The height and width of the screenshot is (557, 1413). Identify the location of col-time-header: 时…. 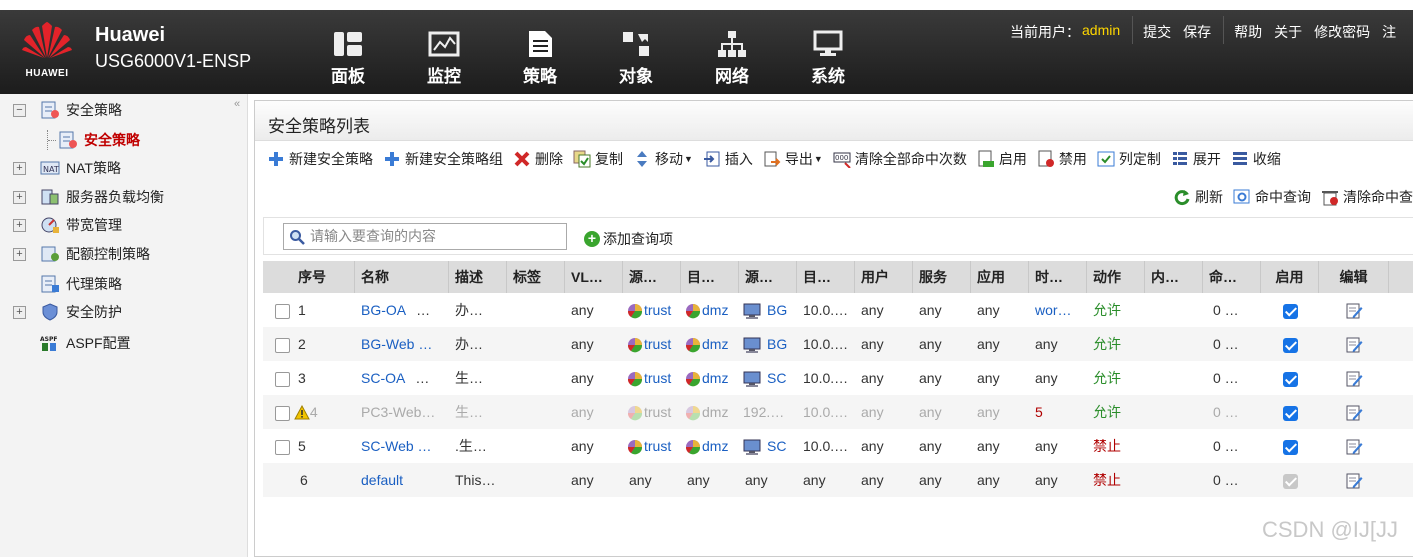
(1058, 277).